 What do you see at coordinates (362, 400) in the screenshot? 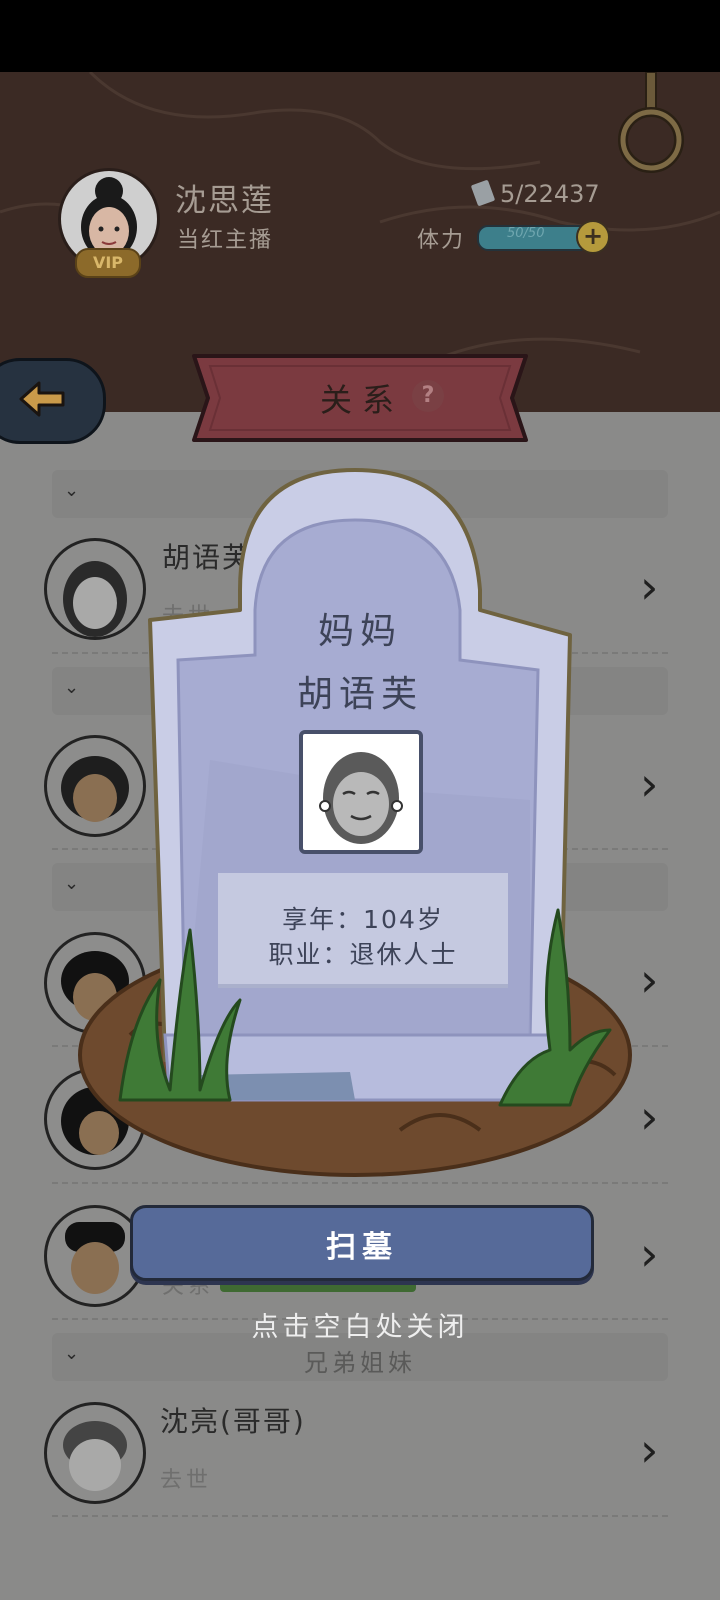
I see `panel-title: 关系` at bounding box center [362, 400].